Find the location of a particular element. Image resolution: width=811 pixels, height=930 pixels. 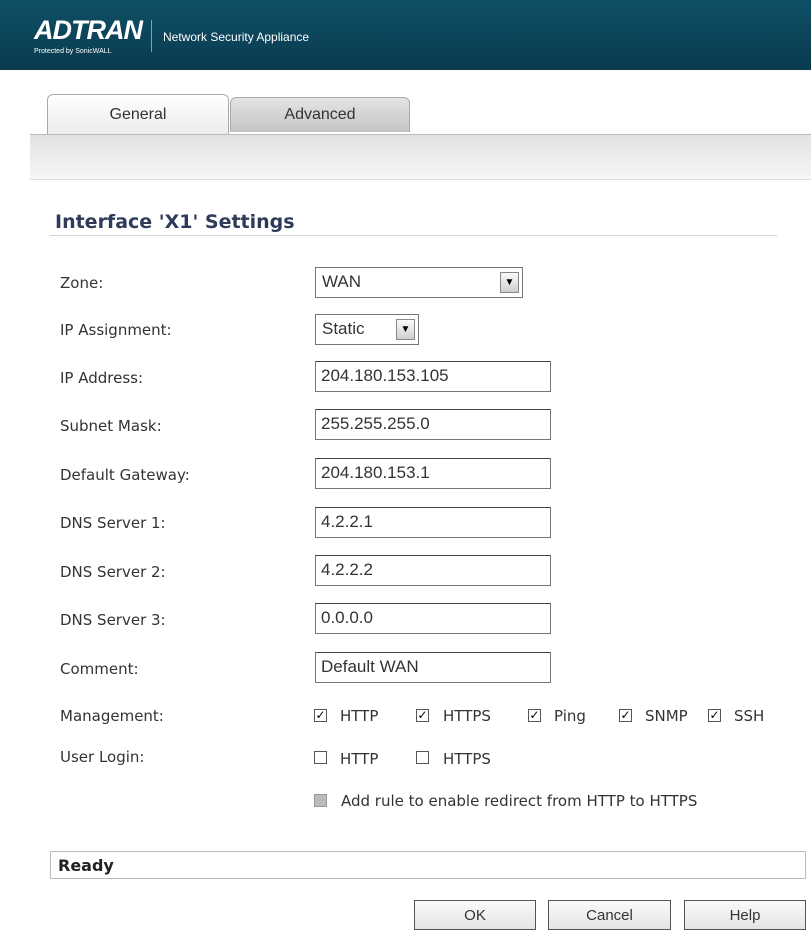

management-ping-checkbox: ✓ is located at coordinates (534, 715).